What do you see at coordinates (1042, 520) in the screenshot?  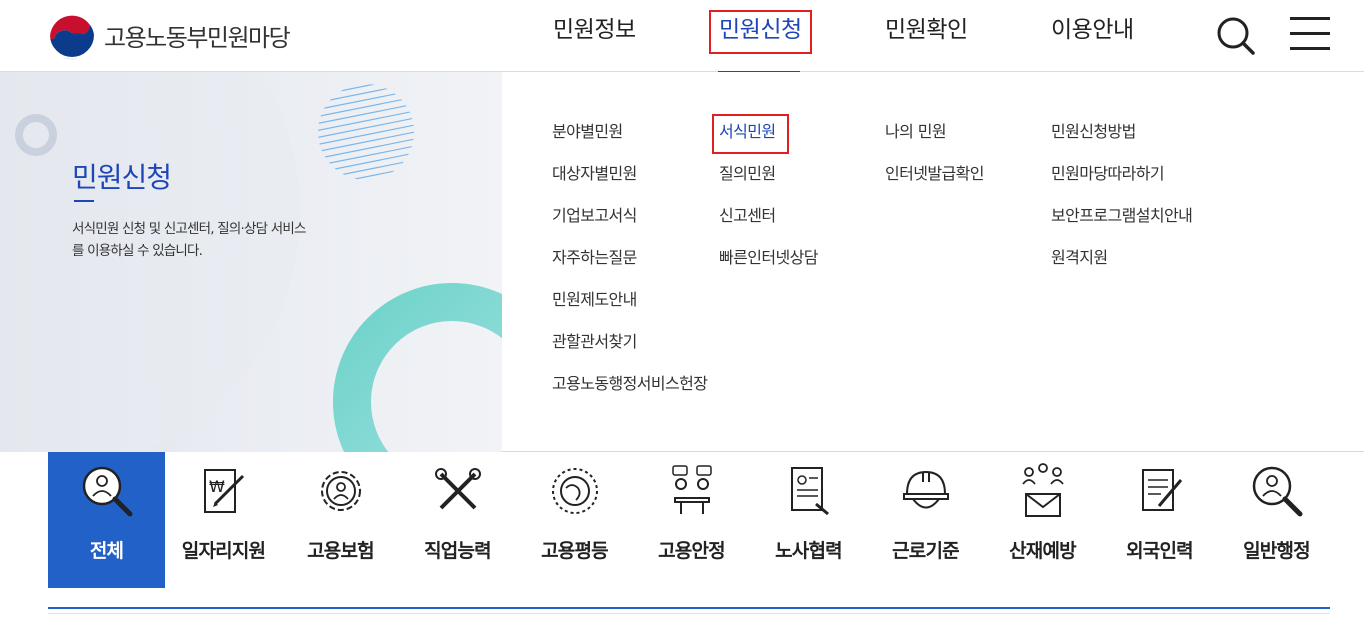 I see `category-accident-prevention: 산재예방` at bounding box center [1042, 520].